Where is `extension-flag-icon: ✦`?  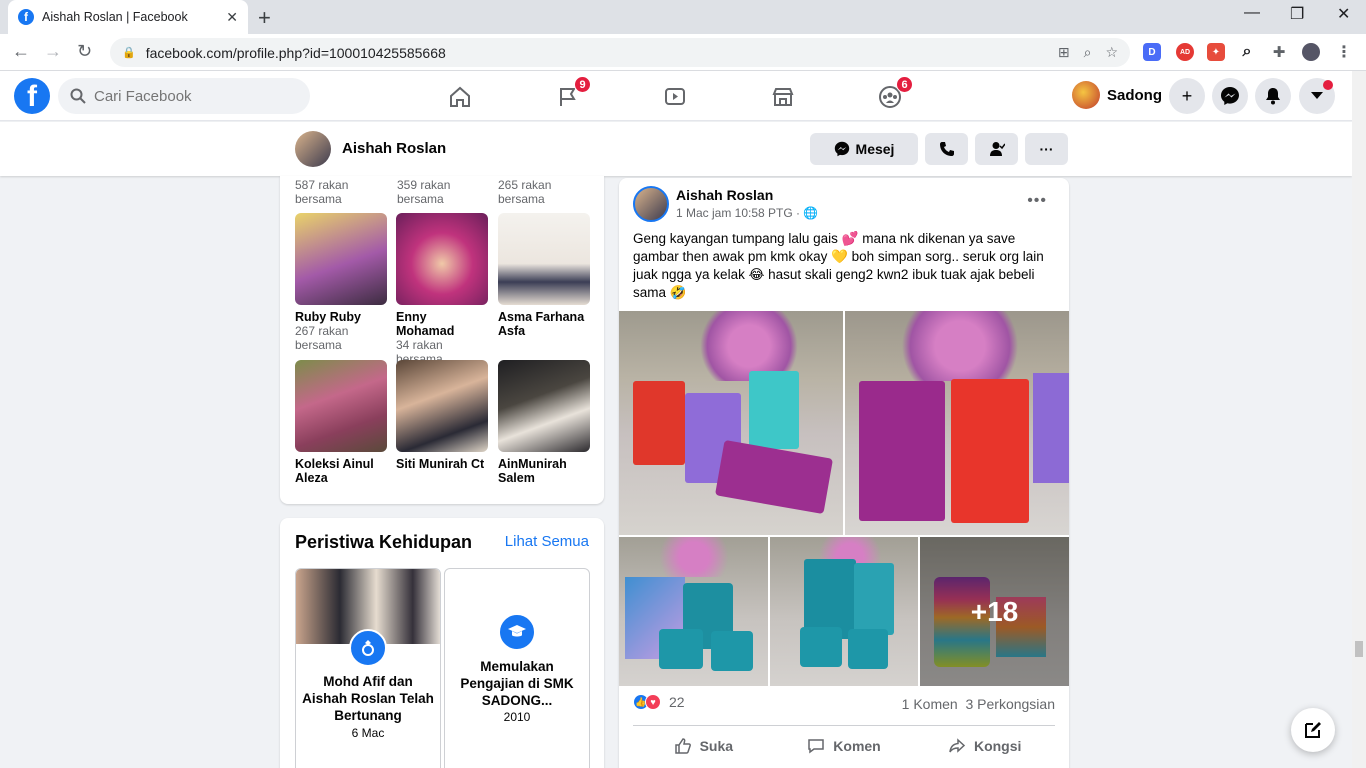 extension-flag-icon: ✦ is located at coordinates (1216, 52).